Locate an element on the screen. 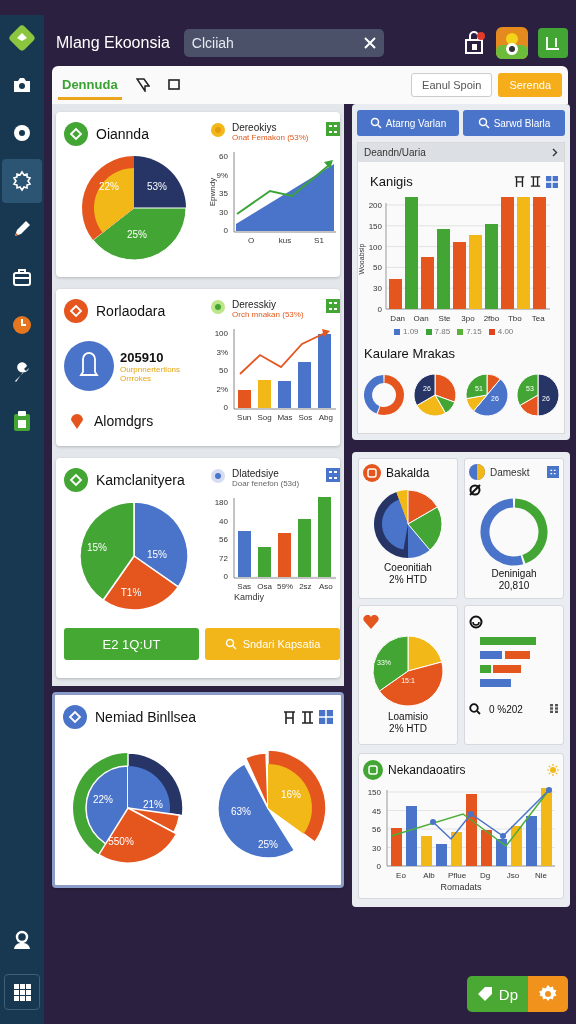  axis-label: Sog is located at coordinates (264, 417).